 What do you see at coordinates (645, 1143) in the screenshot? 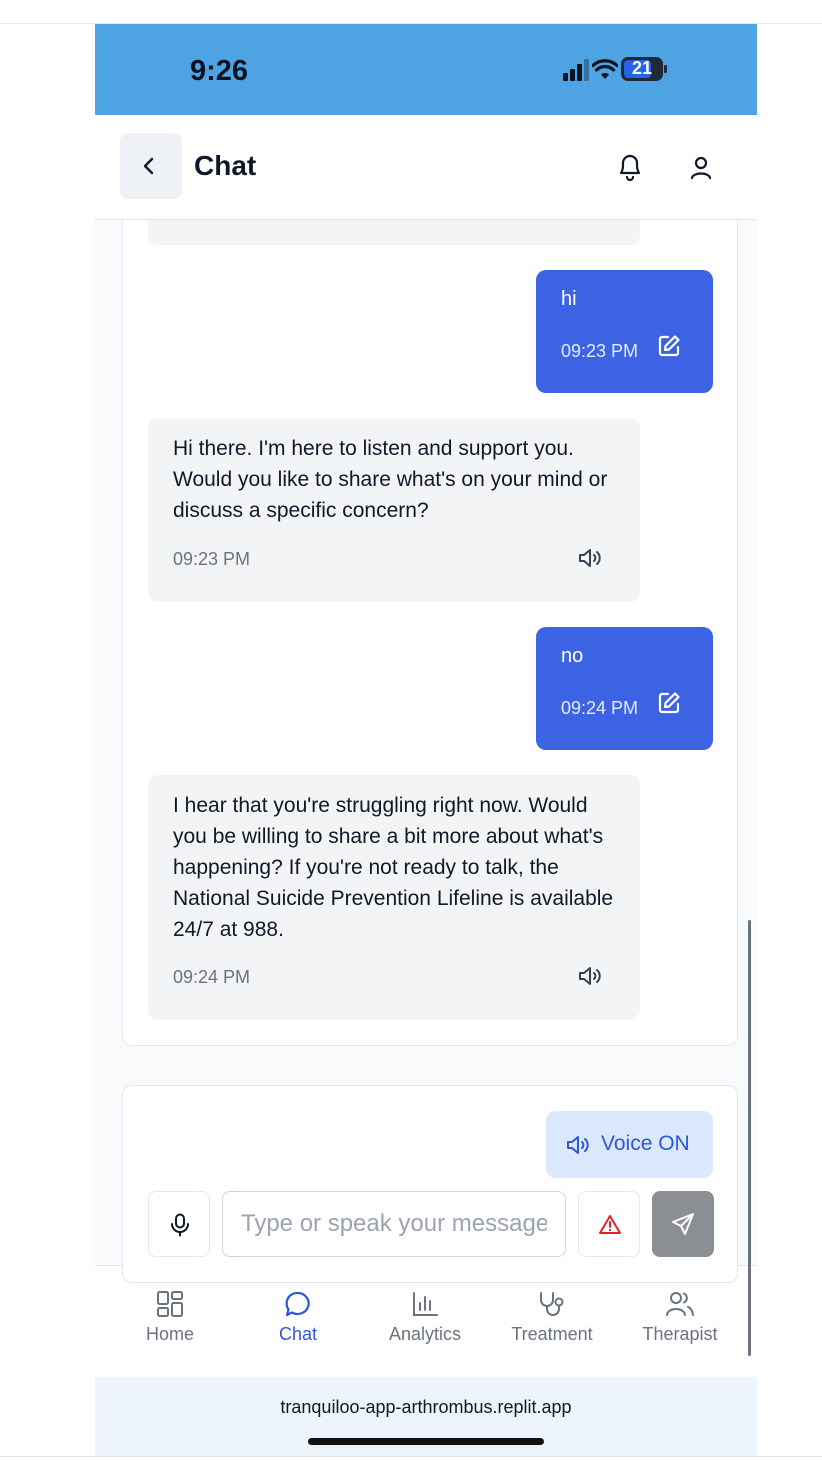
I see `voice-toggle-label: Voice ON` at bounding box center [645, 1143].